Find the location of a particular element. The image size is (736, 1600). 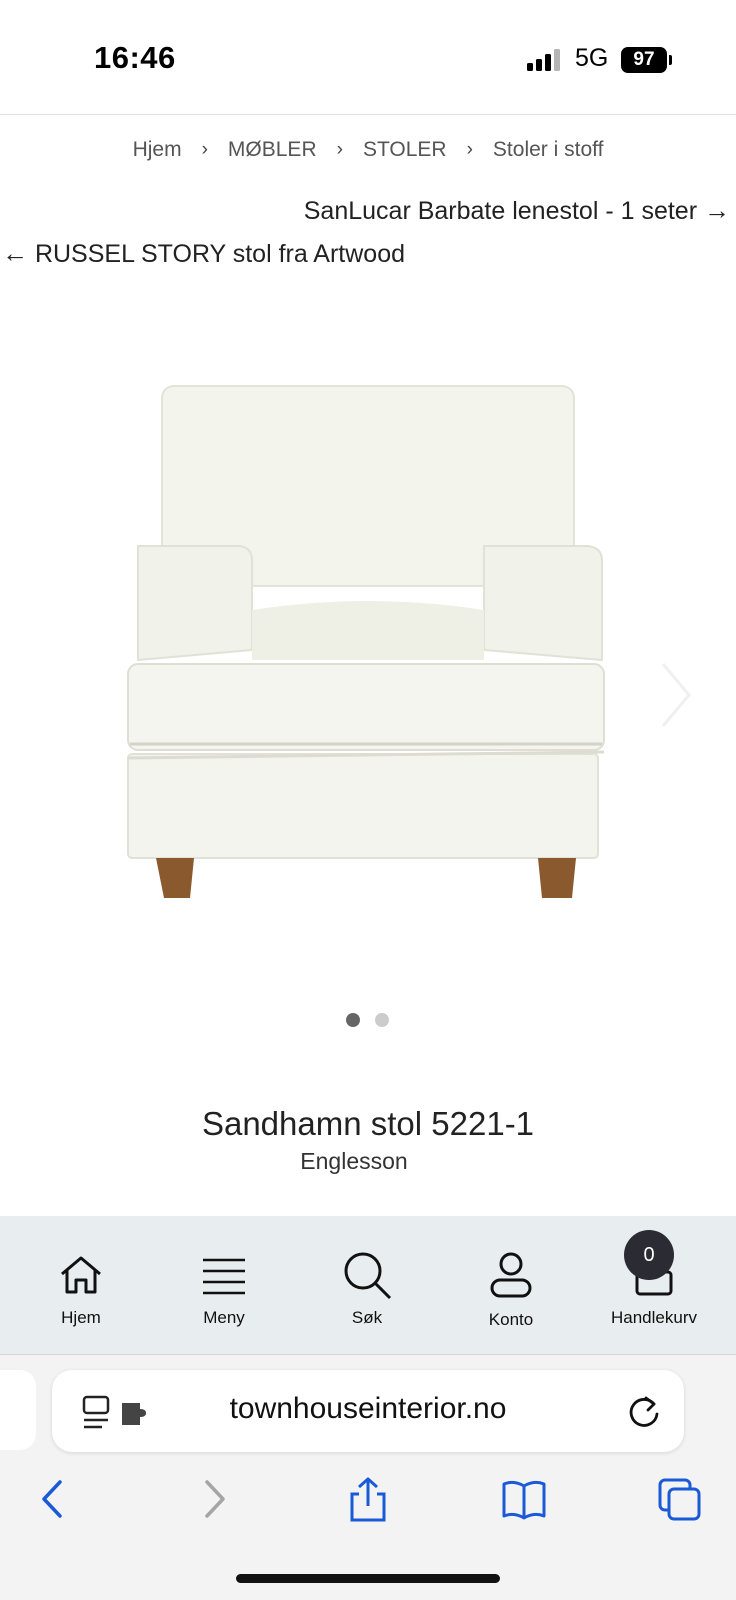

nav-label: Hjem is located at coordinates (81, 1317).